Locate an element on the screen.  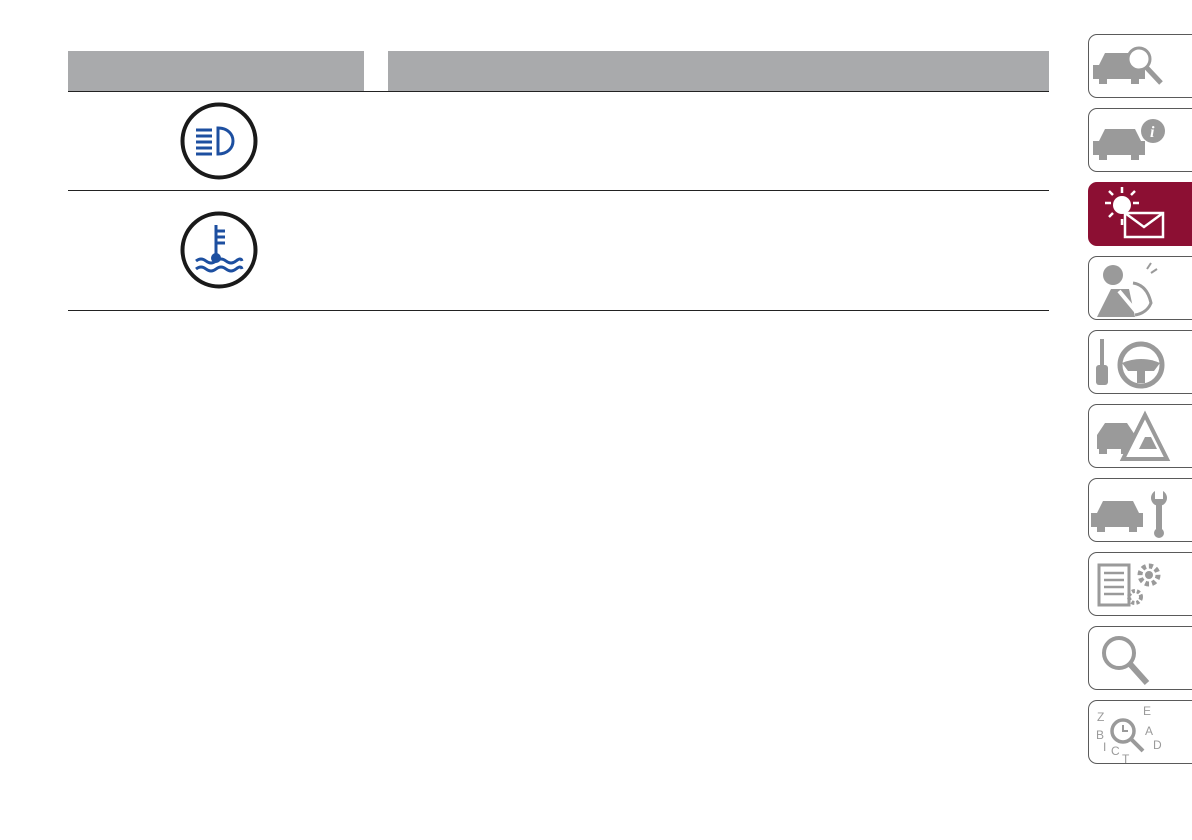
svg-text: E is located at coordinates (1147, 711).